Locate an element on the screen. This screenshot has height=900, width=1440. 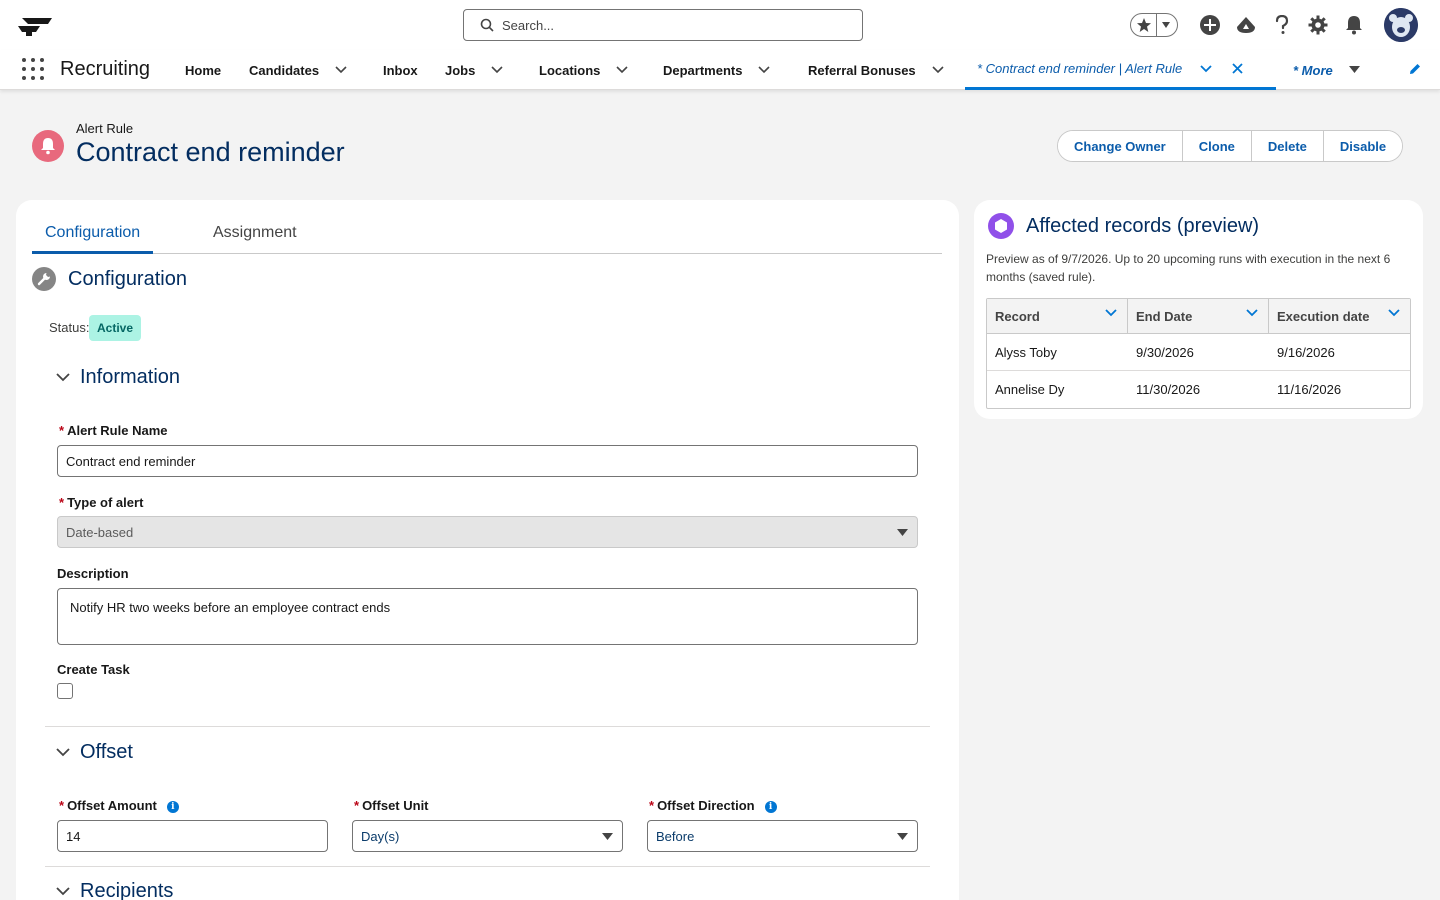
global-add-button is located at coordinates (1210, 25).